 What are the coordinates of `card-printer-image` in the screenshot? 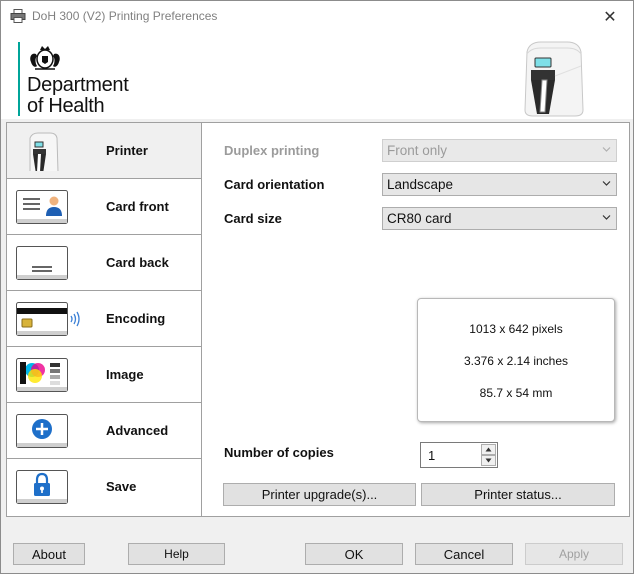 It's located at (554, 79).